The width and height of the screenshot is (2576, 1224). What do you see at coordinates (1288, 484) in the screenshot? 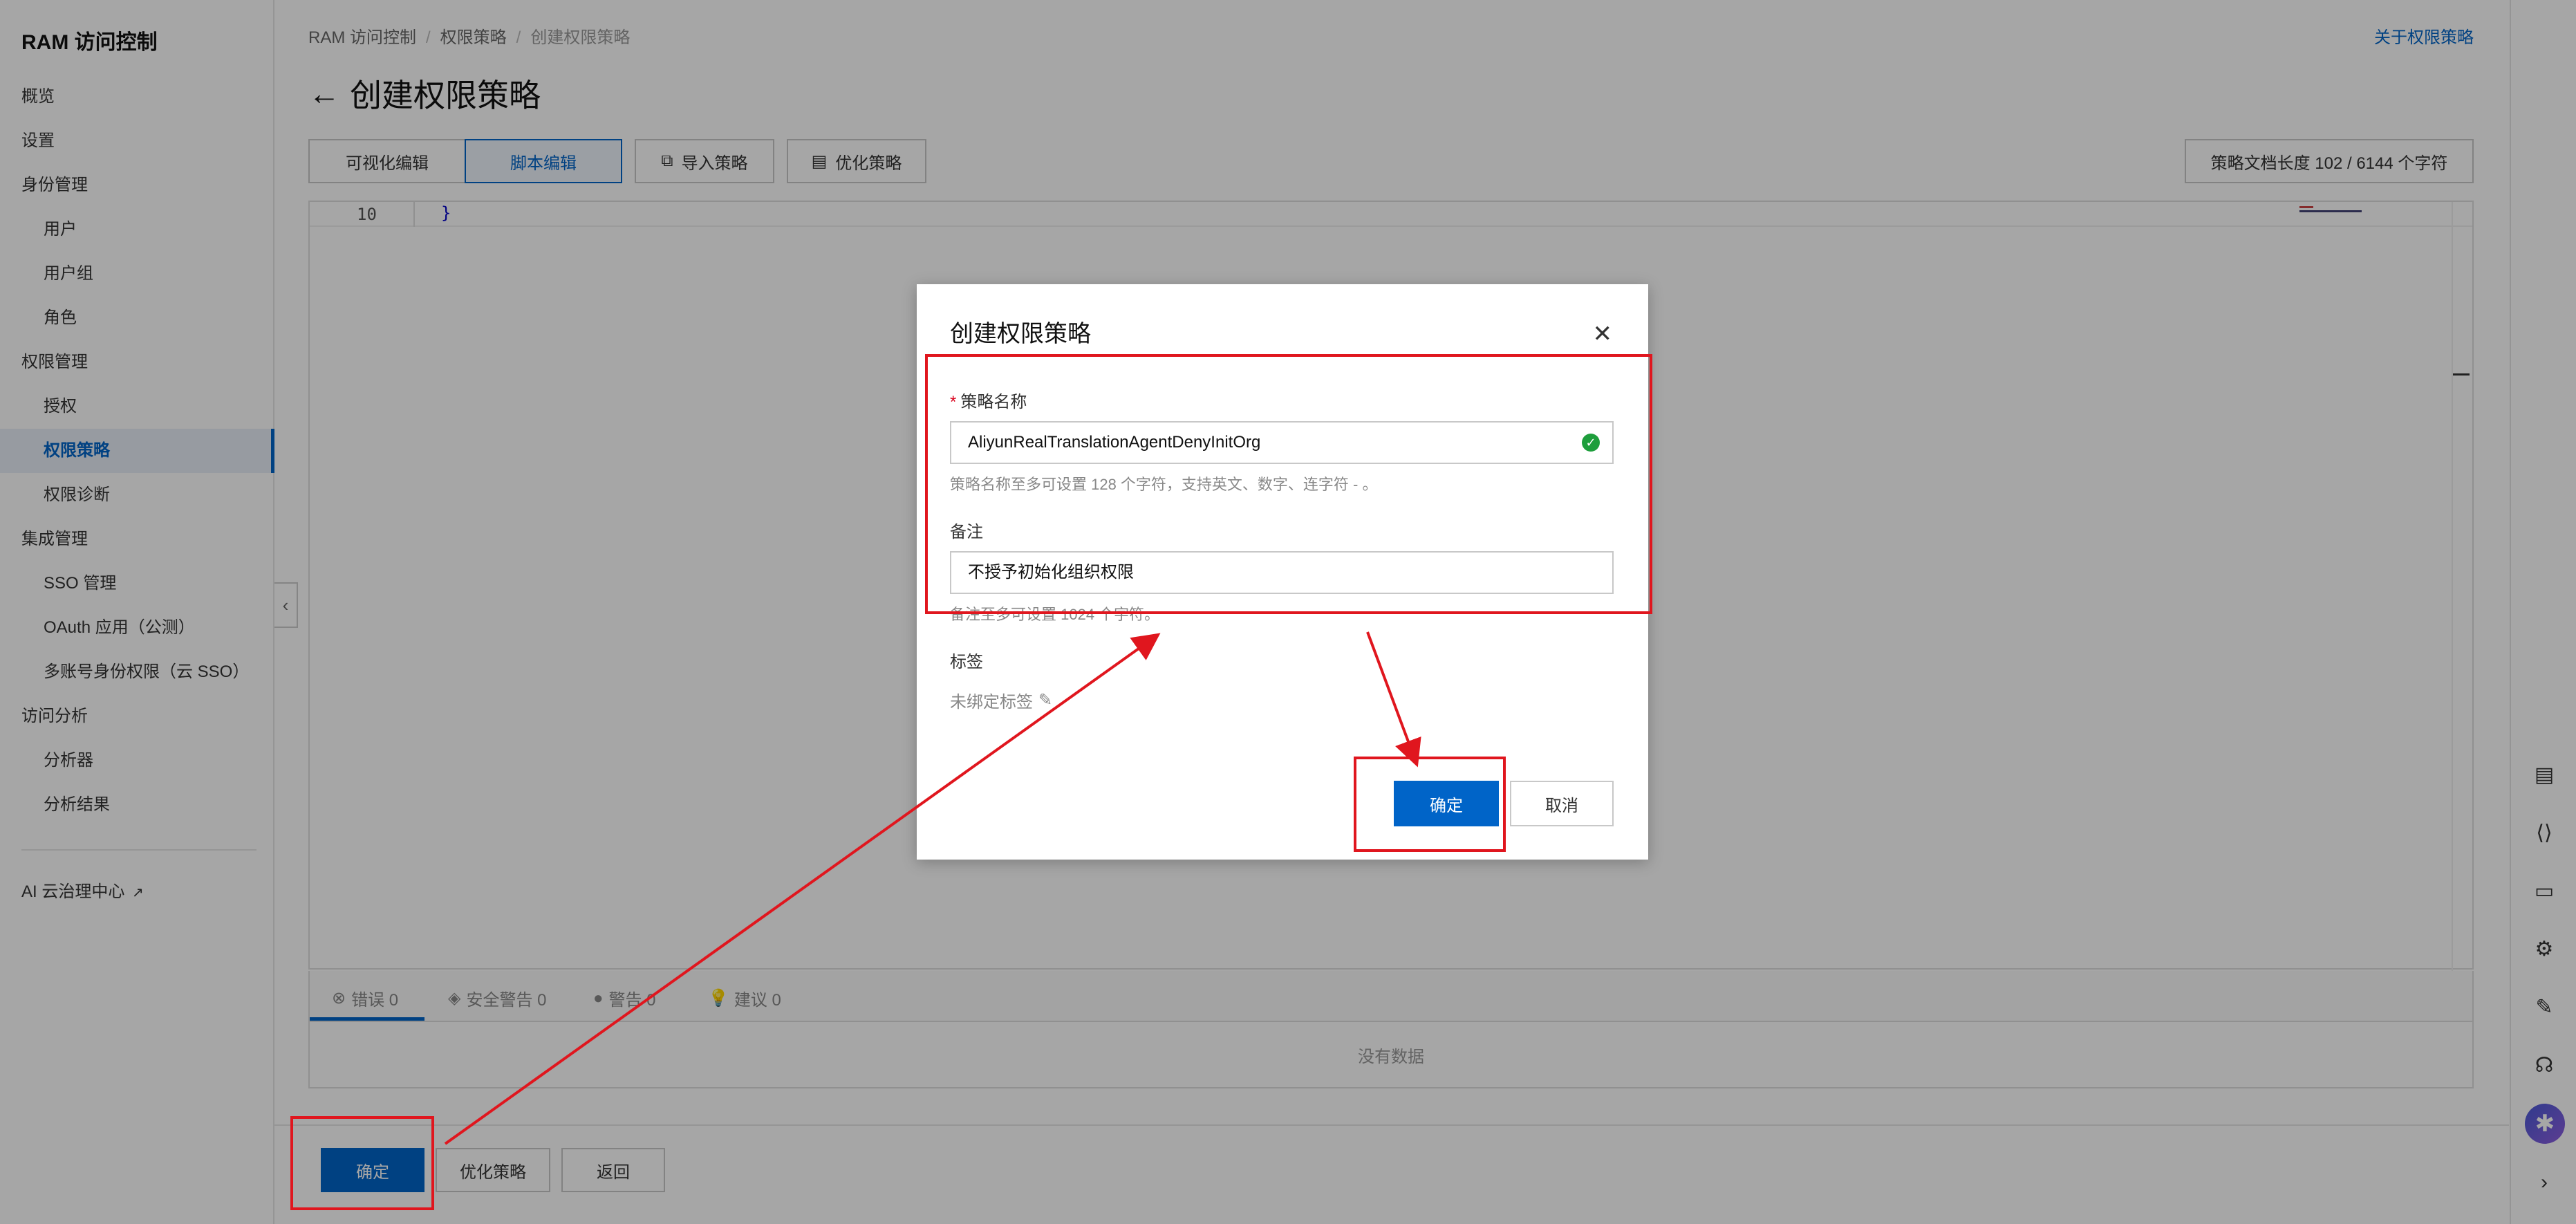
I see `annotation-box-form` at bounding box center [1288, 484].